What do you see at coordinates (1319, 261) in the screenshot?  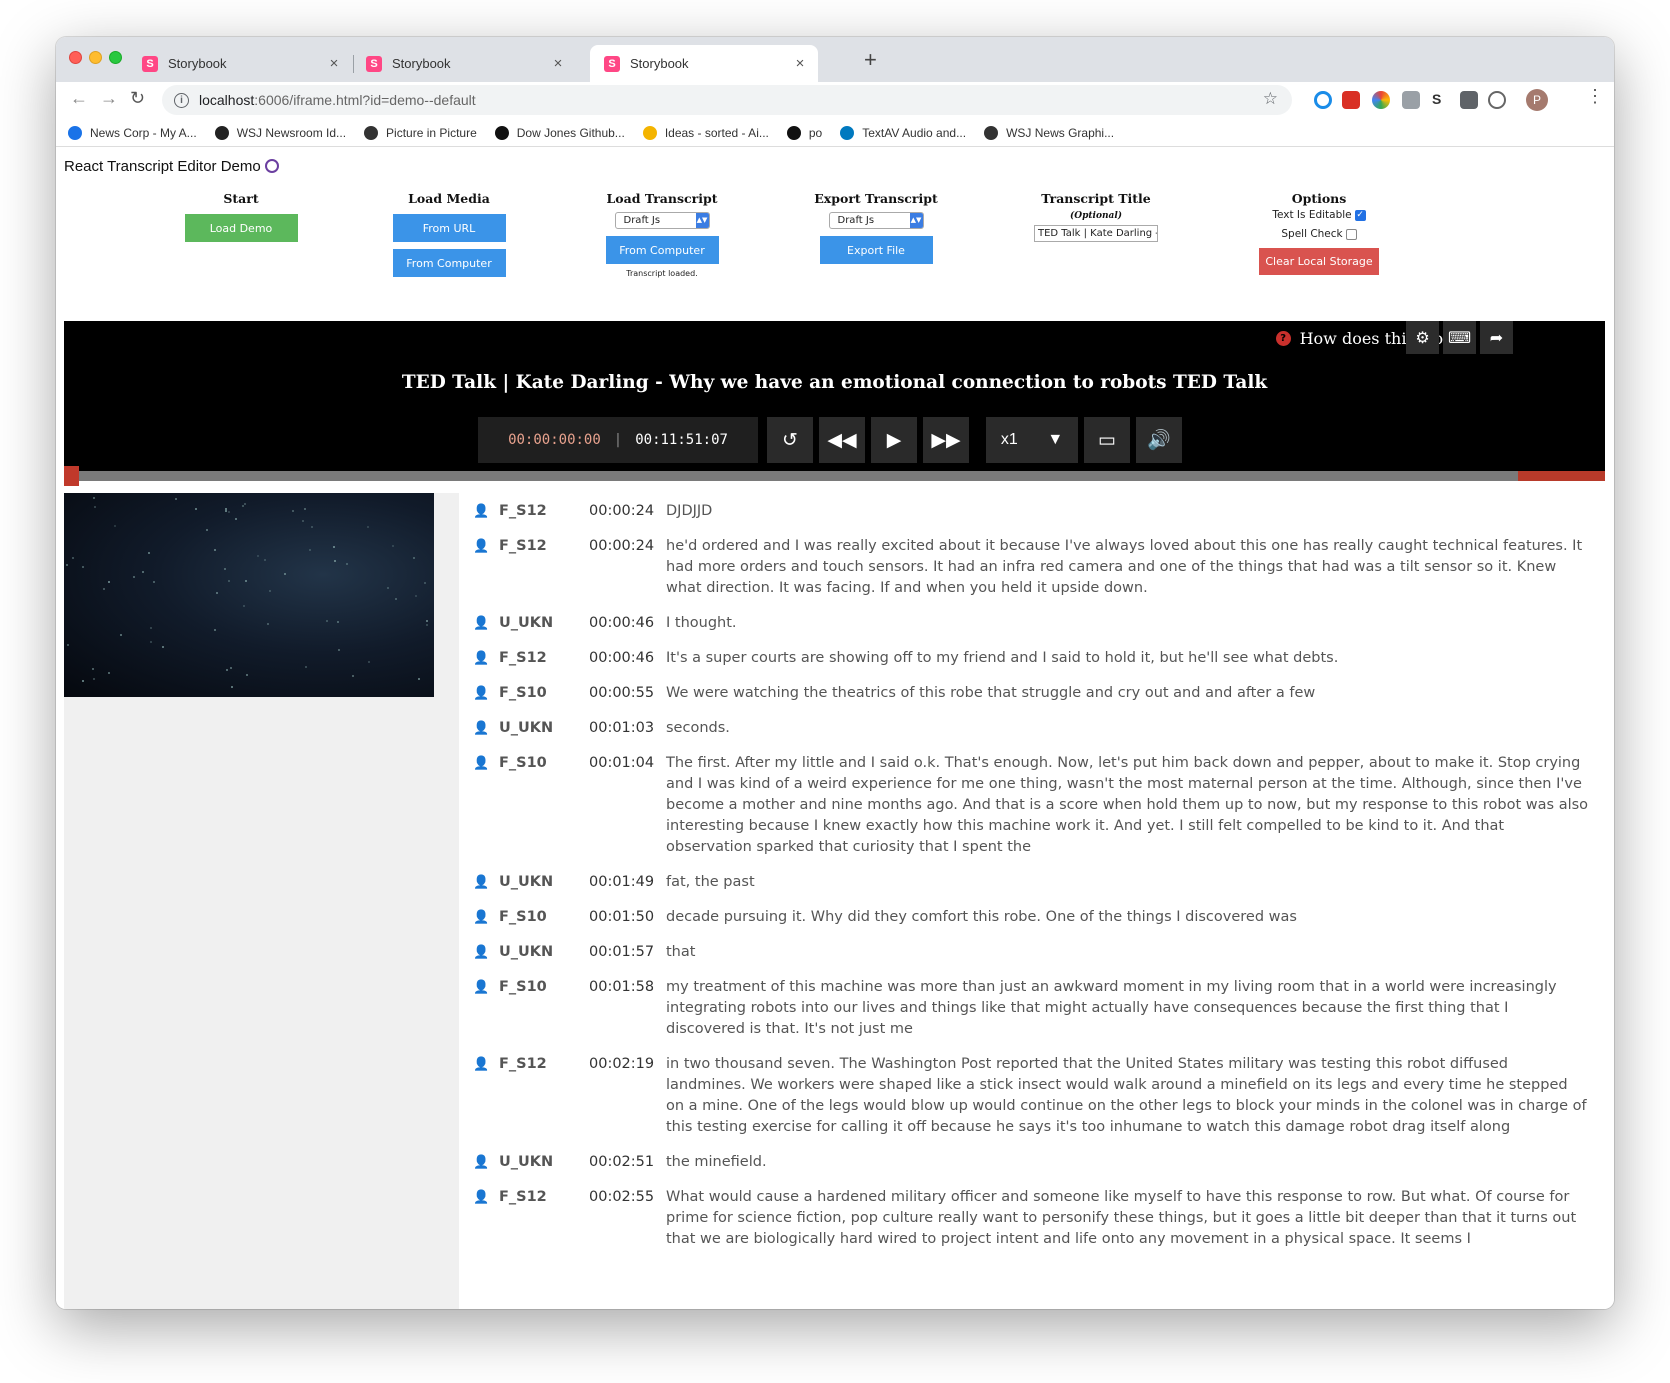 I see `clear-local-storage-button: Clear Local Storage` at bounding box center [1319, 261].